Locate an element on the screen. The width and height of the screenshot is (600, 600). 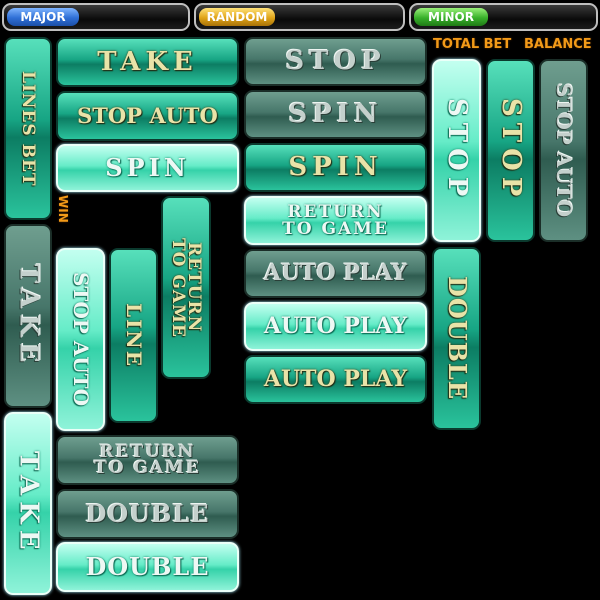
lines-bet-label: LINES BET is located at coordinates (28, 128).